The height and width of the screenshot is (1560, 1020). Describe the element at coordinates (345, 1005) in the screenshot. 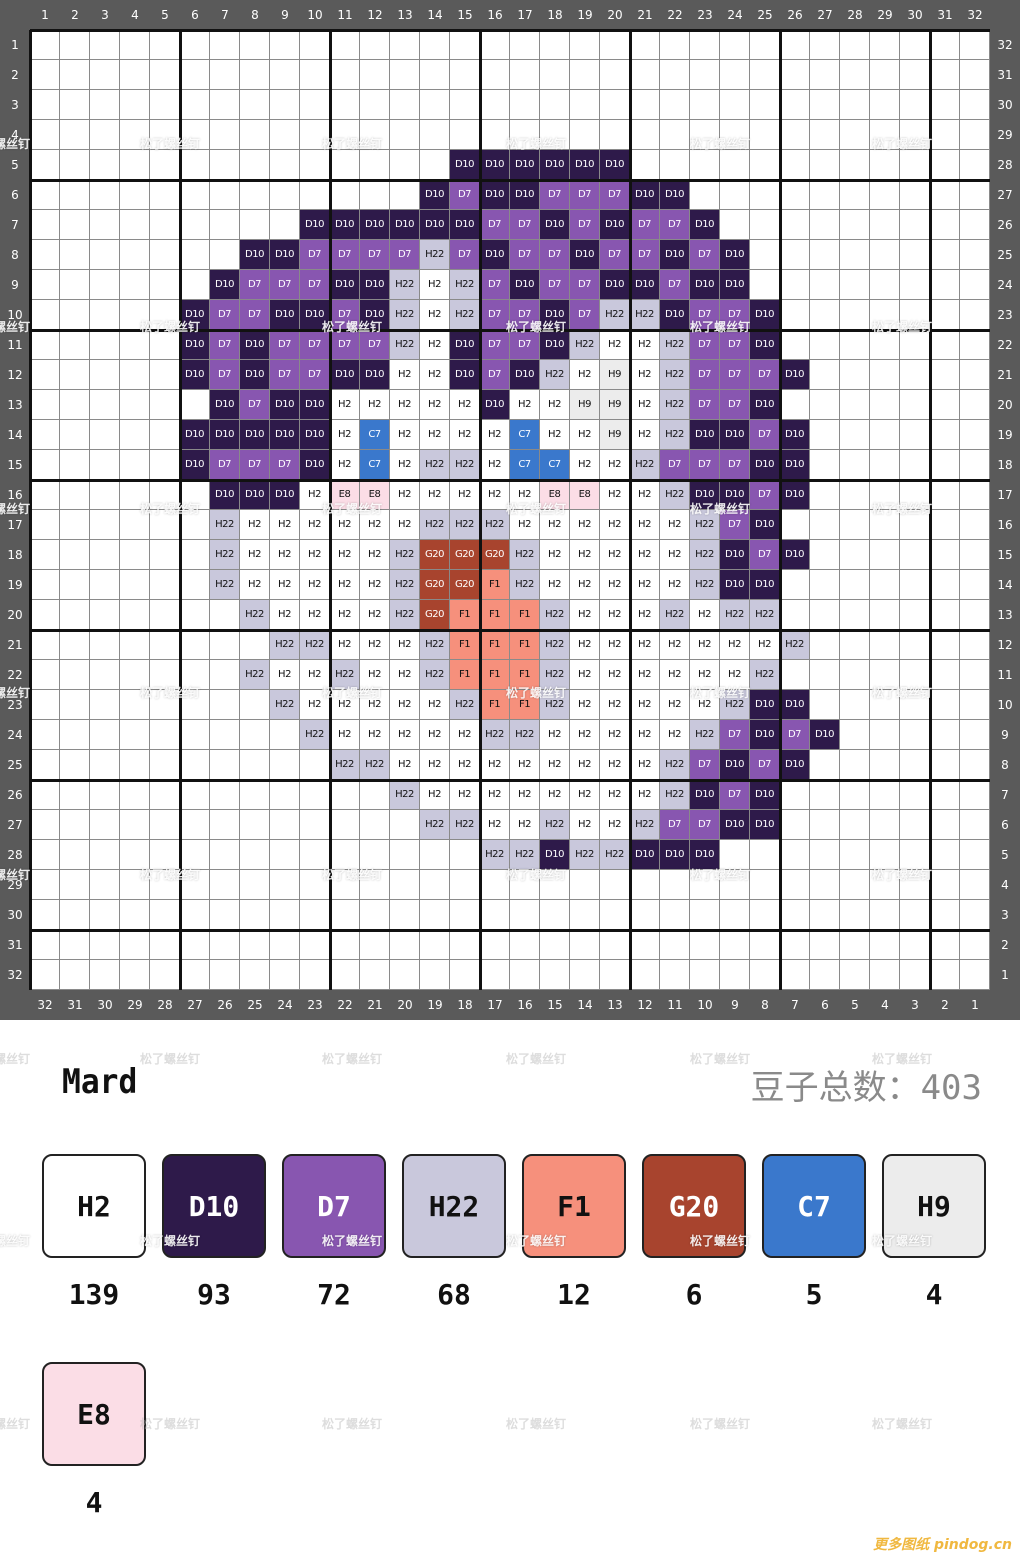

I see `axis-bottom-number: 22` at that location.